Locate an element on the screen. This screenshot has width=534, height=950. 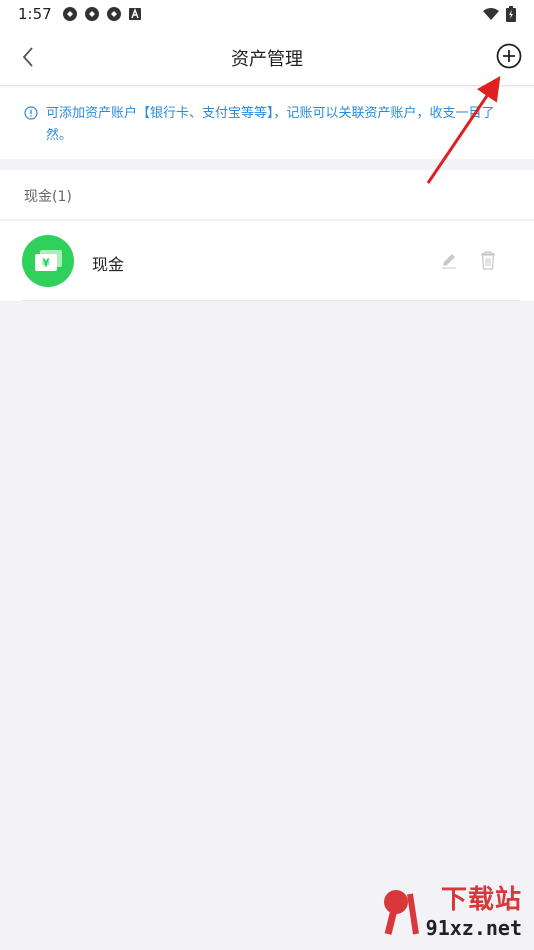
add-account-button is located at coordinates (509, 56).